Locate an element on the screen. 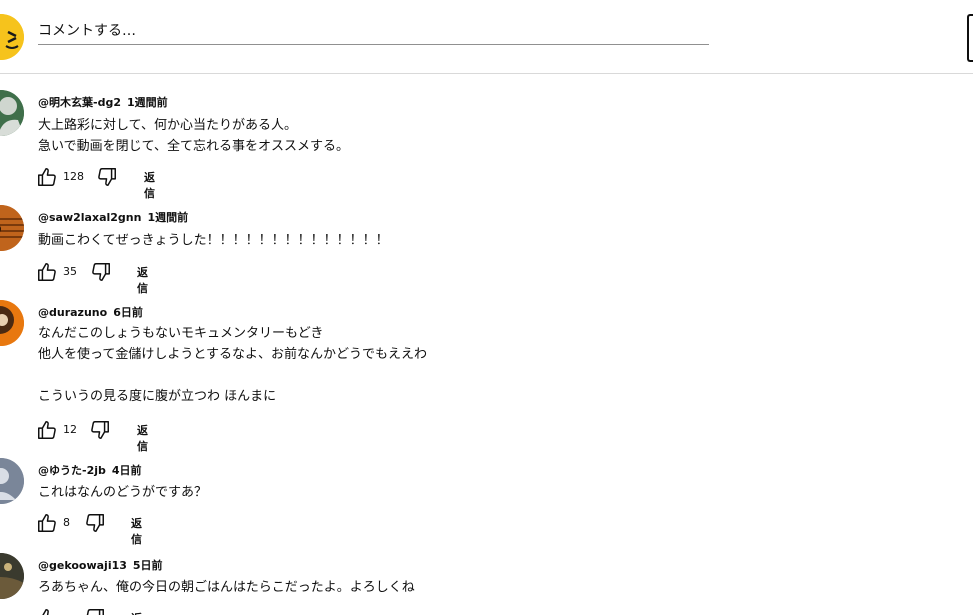 Image resolution: width=973 pixels, height=615 pixels. comment-line: ろあちゃん、俺の今日の朝ごはんはたらこだったよ。よろしくね is located at coordinates (226, 587).